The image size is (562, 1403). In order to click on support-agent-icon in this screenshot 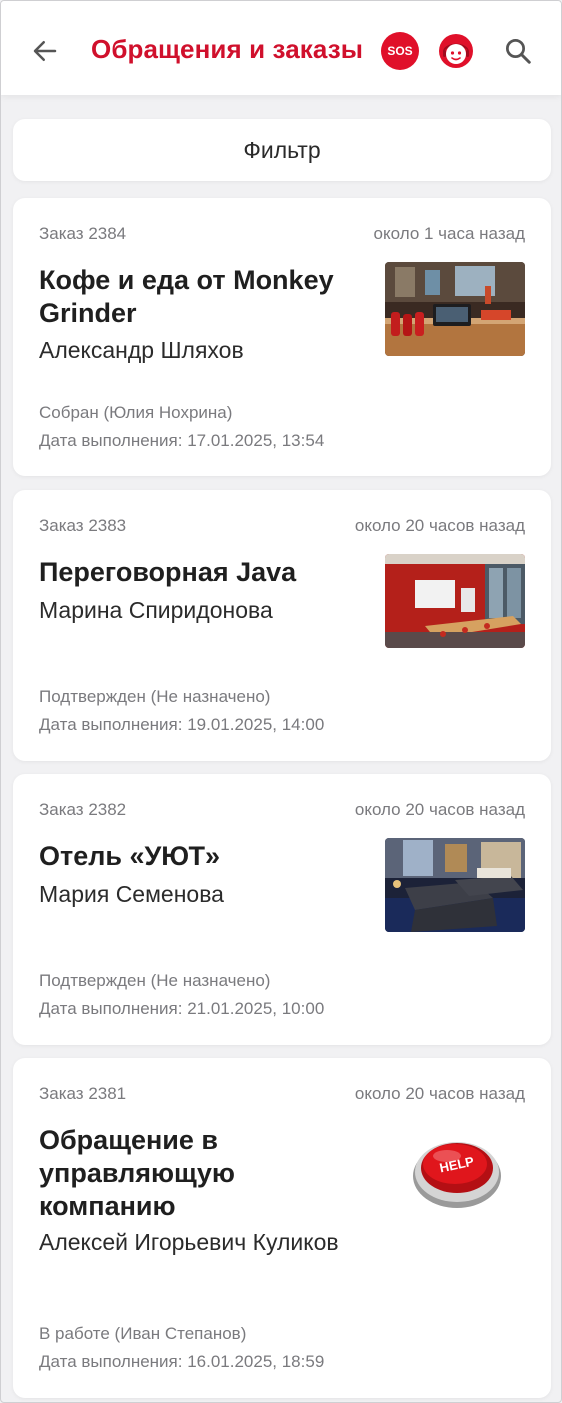, I will do `click(456, 51)`.